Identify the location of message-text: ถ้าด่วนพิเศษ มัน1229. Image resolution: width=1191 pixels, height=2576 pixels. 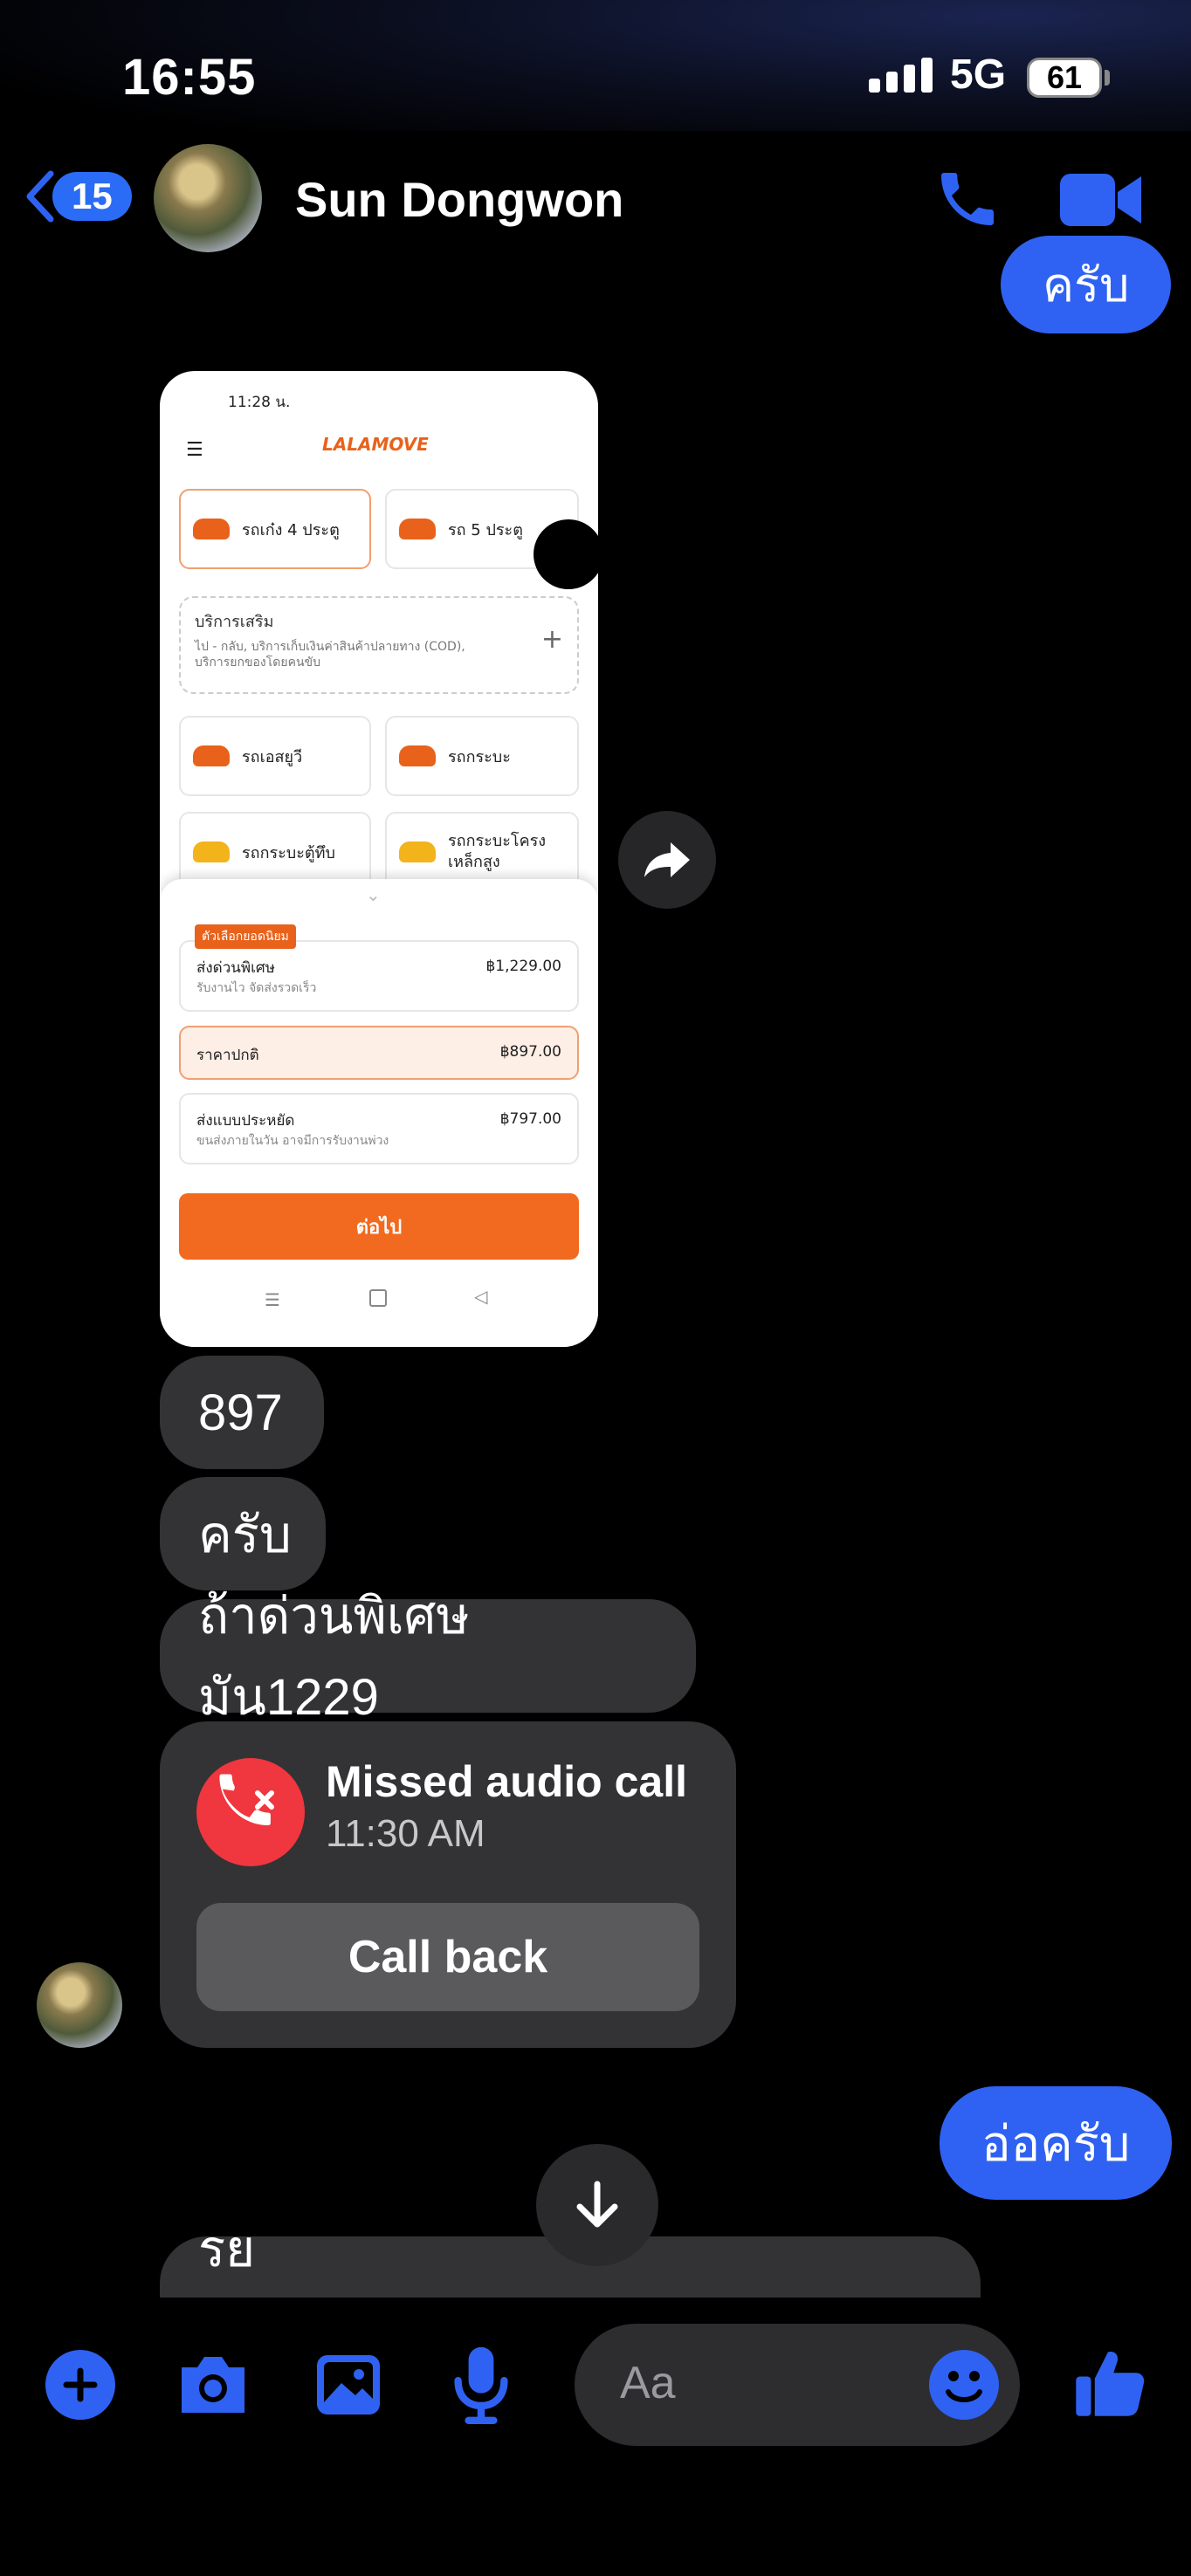
(334, 1657).